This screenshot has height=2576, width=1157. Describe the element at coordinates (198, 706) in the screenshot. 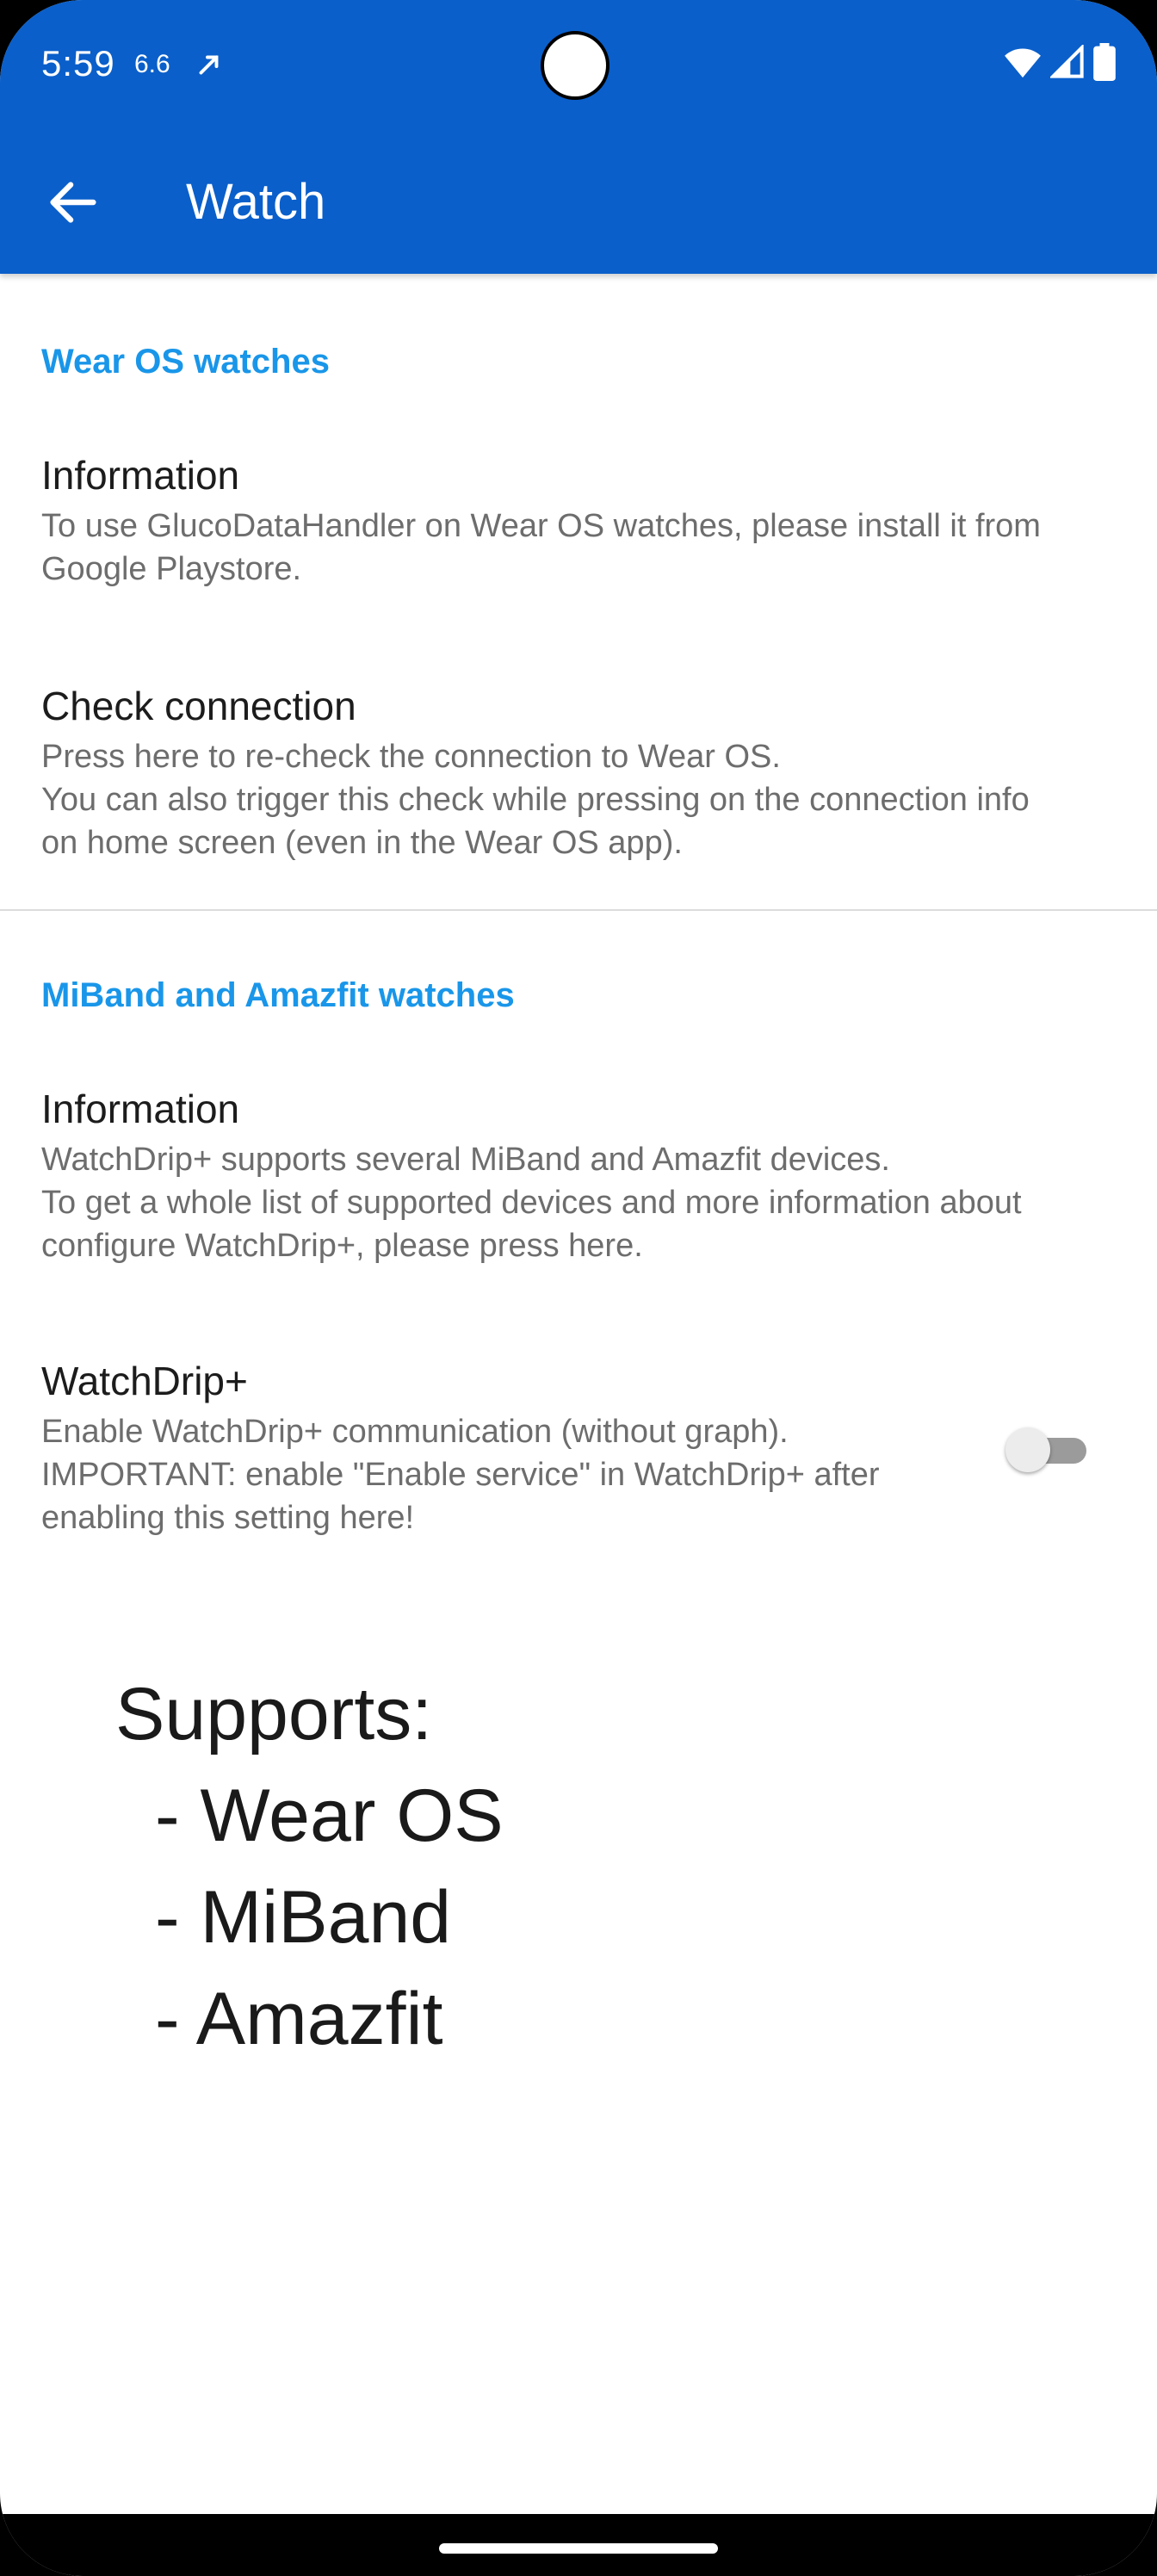

I see `pref-title: Check connection` at that location.